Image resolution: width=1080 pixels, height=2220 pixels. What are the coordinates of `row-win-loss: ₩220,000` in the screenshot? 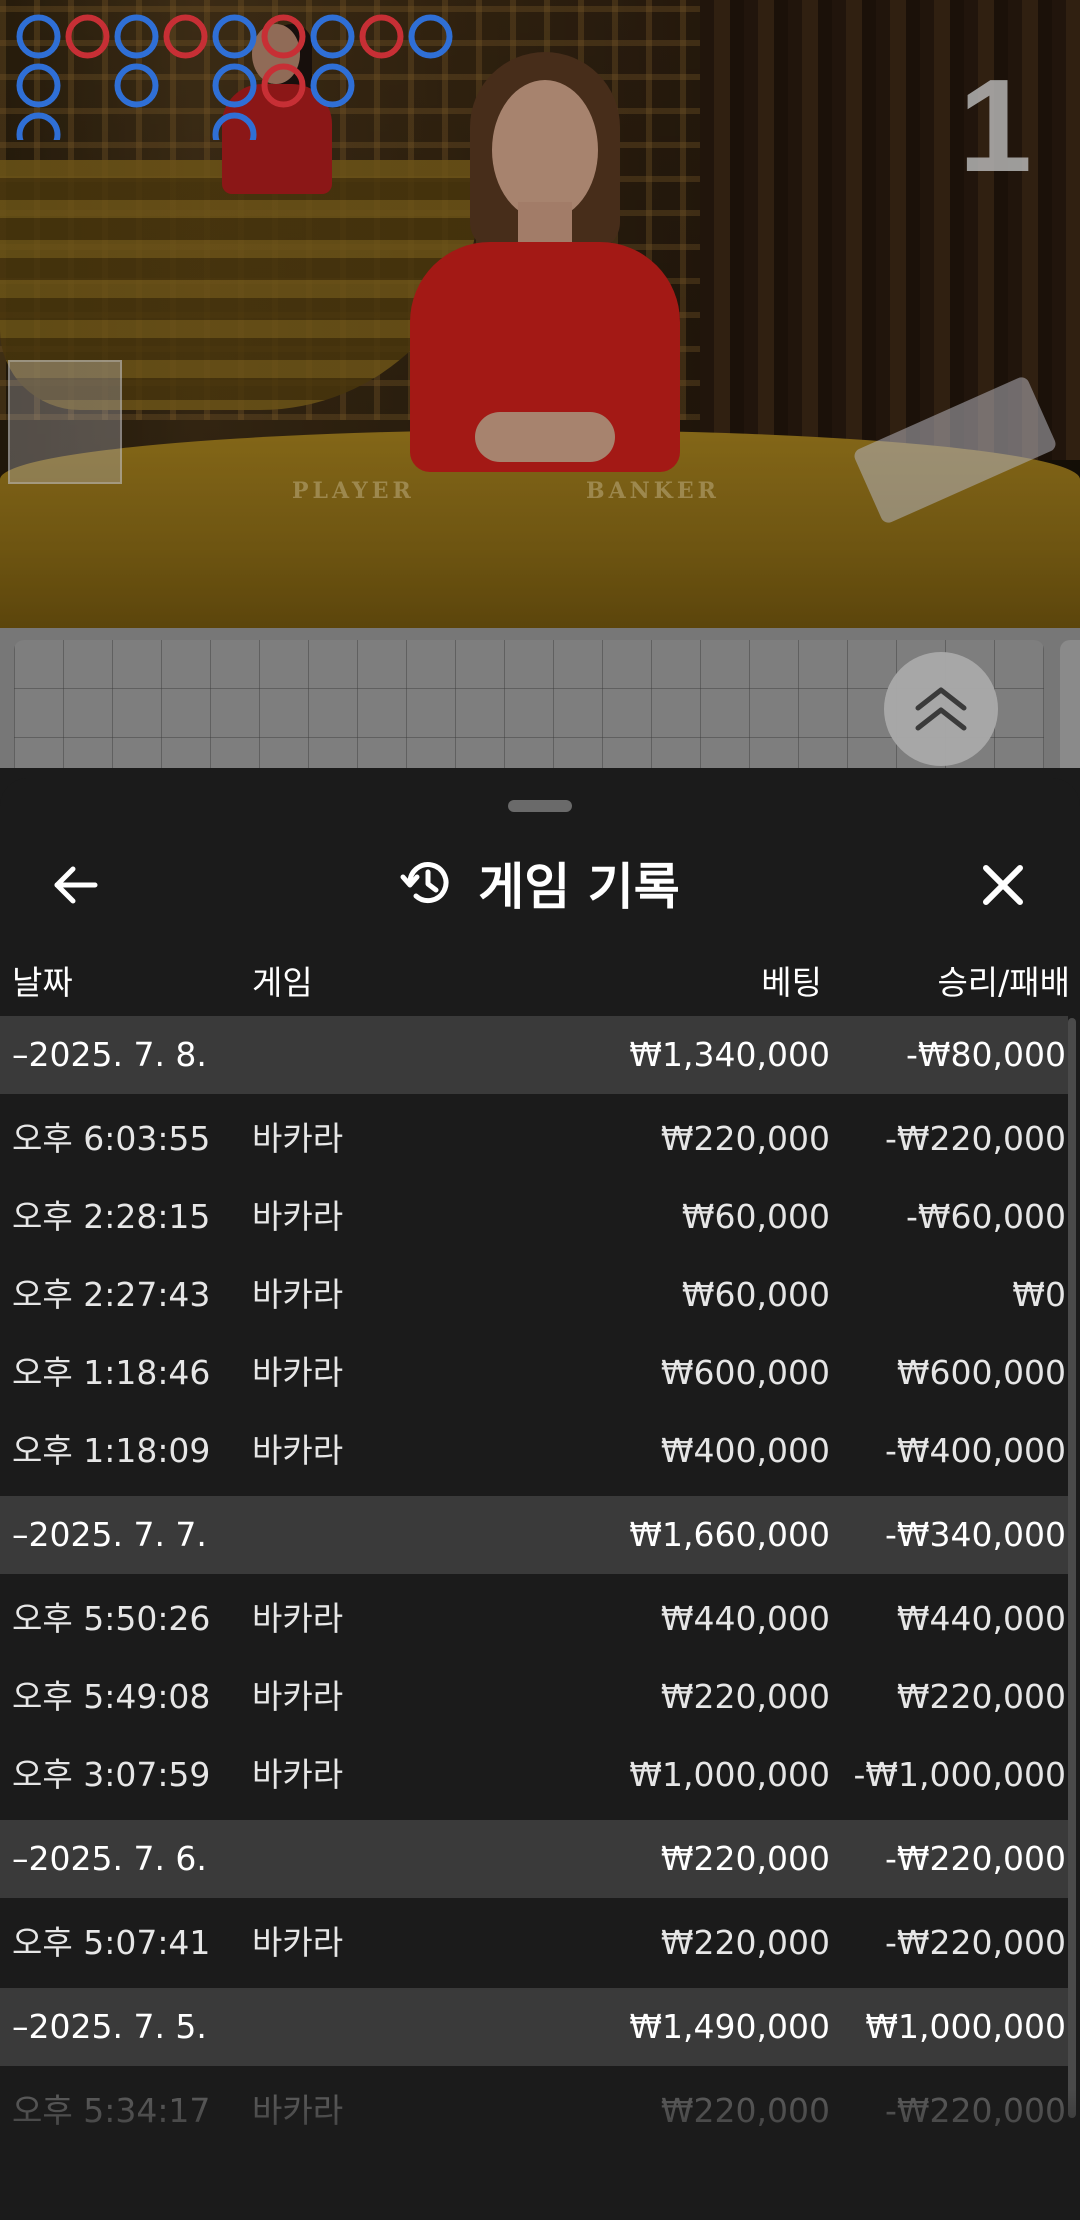 It's located at (981, 1696).